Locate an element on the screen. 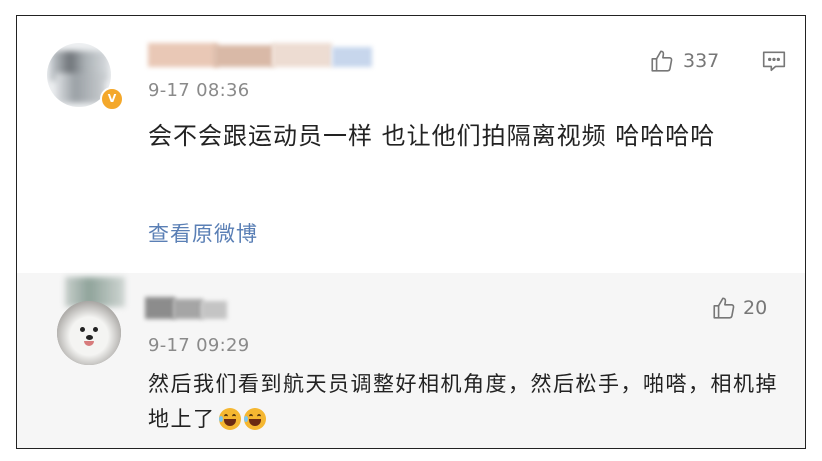 This screenshot has width=822, height=461. comment-bubble-icon is located at coordinates (774, 61).